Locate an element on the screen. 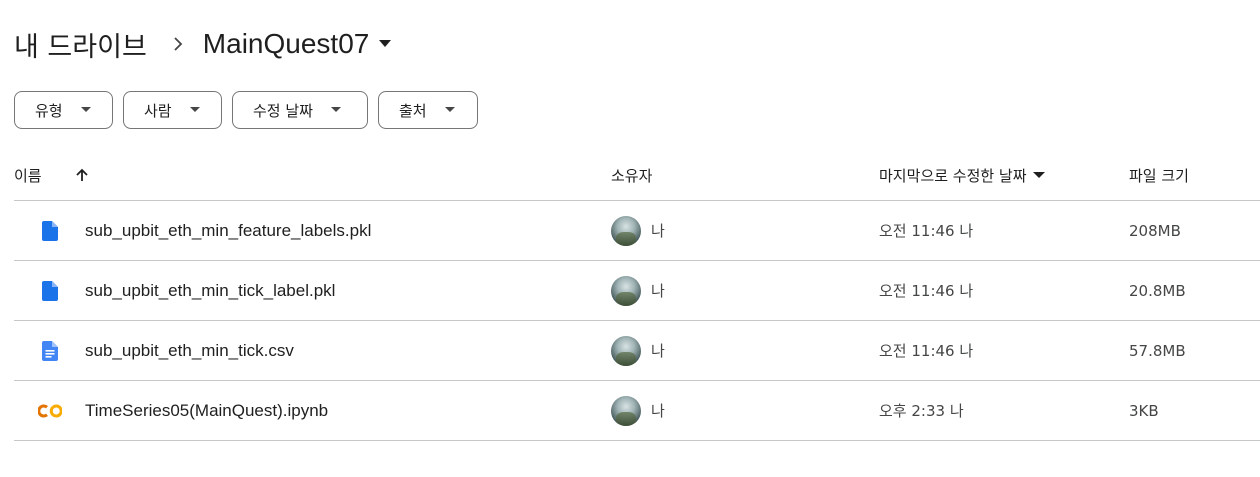 The height and width of the screenshot is (477, 1260). file-size: 3KB is located at coordinates (1144, 410).